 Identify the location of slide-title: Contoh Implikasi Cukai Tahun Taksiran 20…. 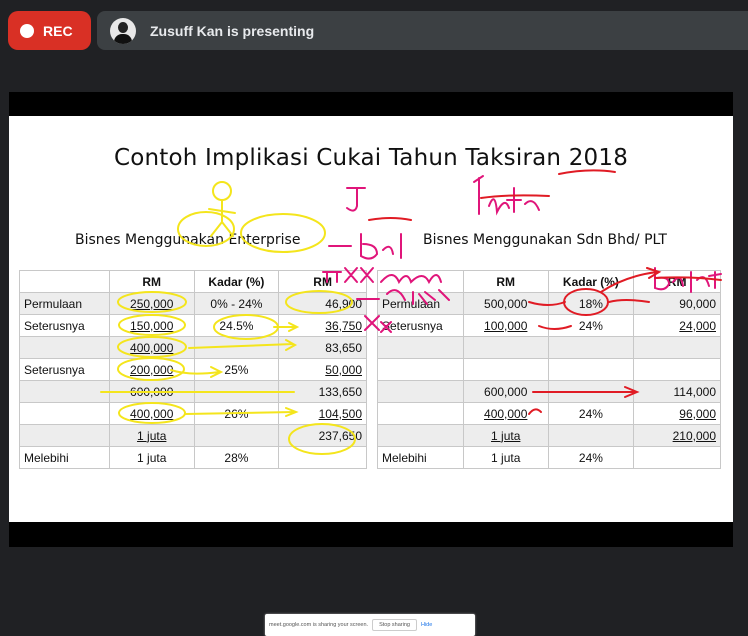
(371, 158).